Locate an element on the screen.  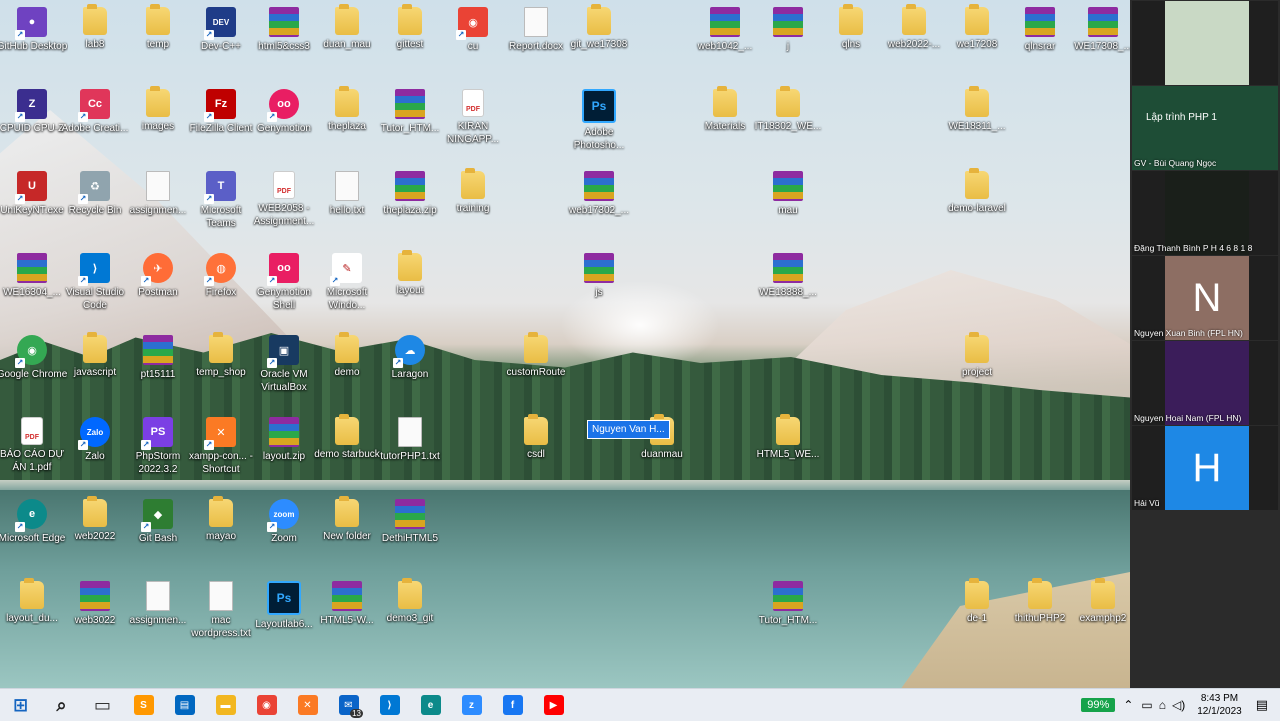
desktop-icon: ●GitHub Desktop is located at coordinates (33, 46).